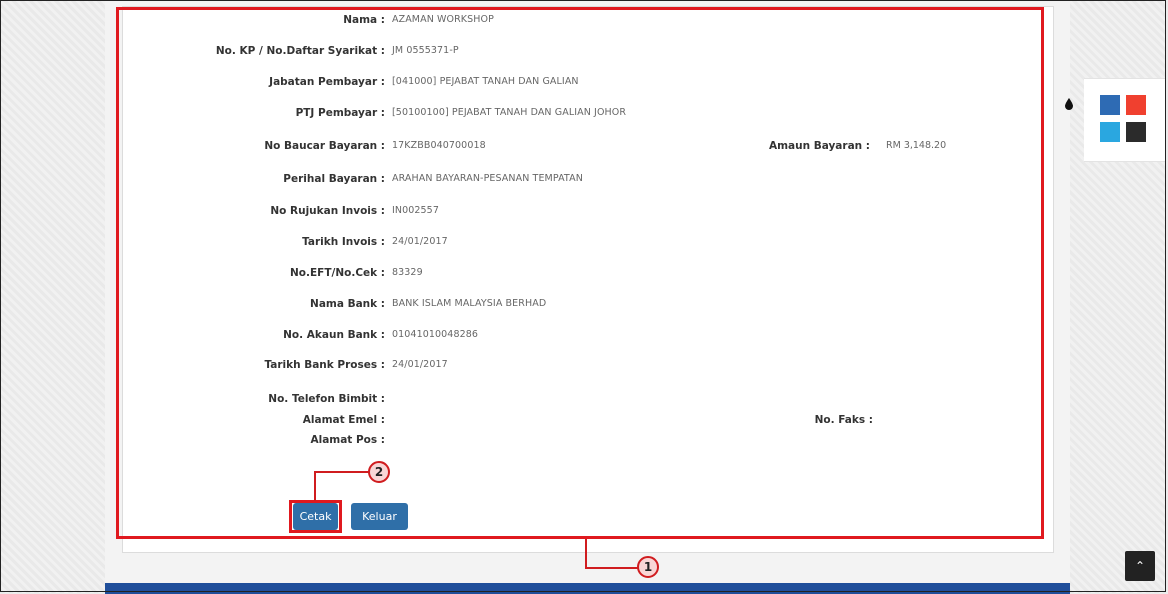  I want to click on scroll-top-button: ⌃, so click(1140, 566).